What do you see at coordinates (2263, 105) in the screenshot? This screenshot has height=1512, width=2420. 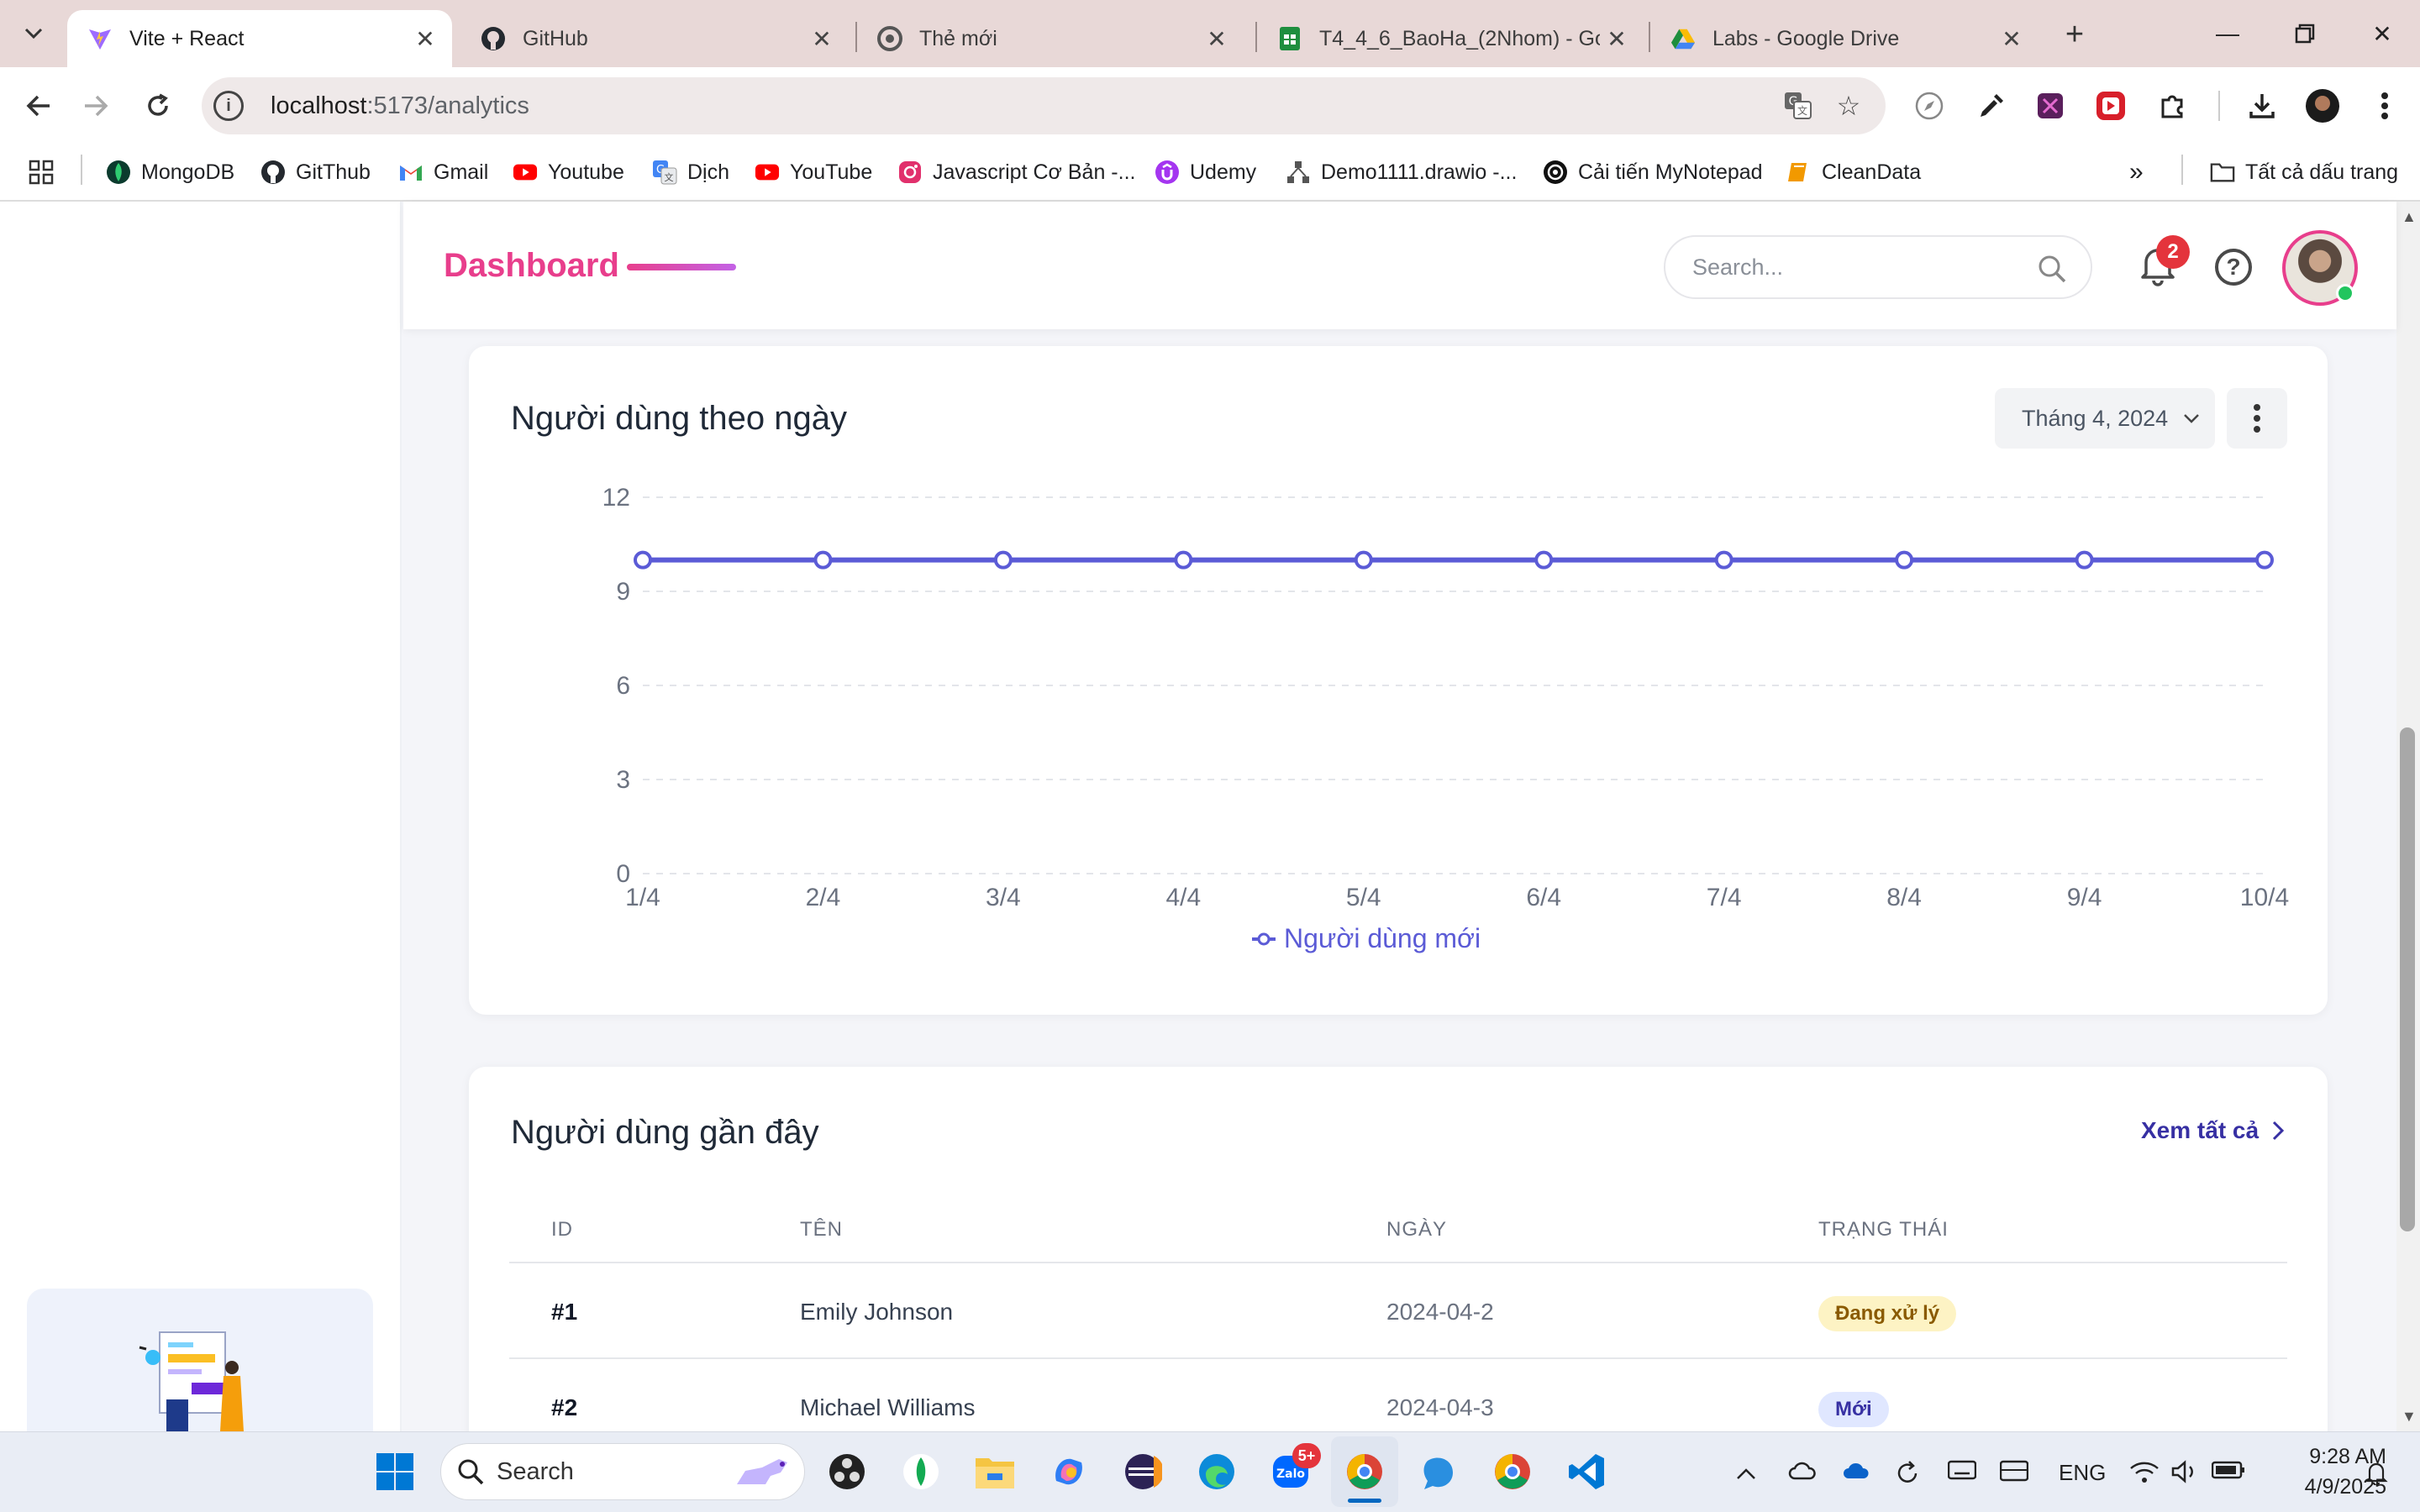 I see `download-icon` at bounding box center [2263, 105].